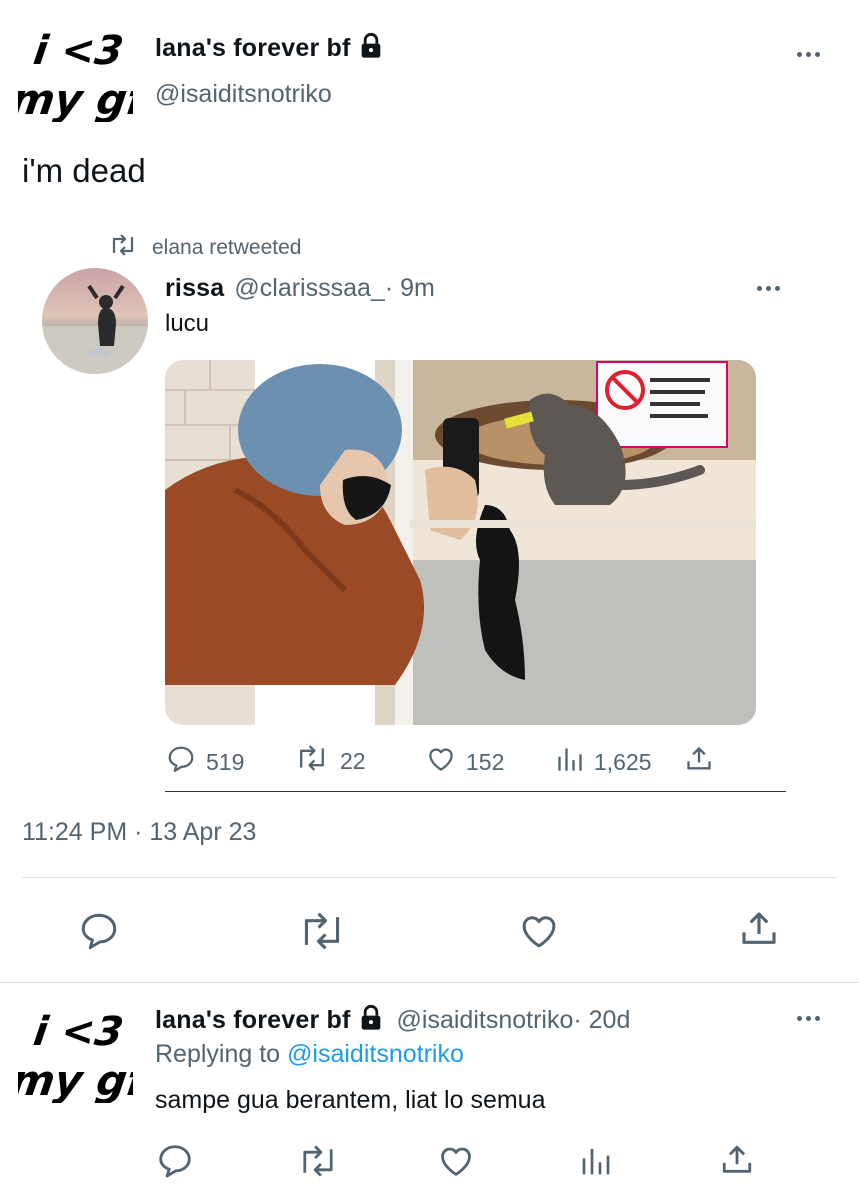 This screenshot has height=1200, width=859. I want to click on reply-views-button, so click(596, 1163).